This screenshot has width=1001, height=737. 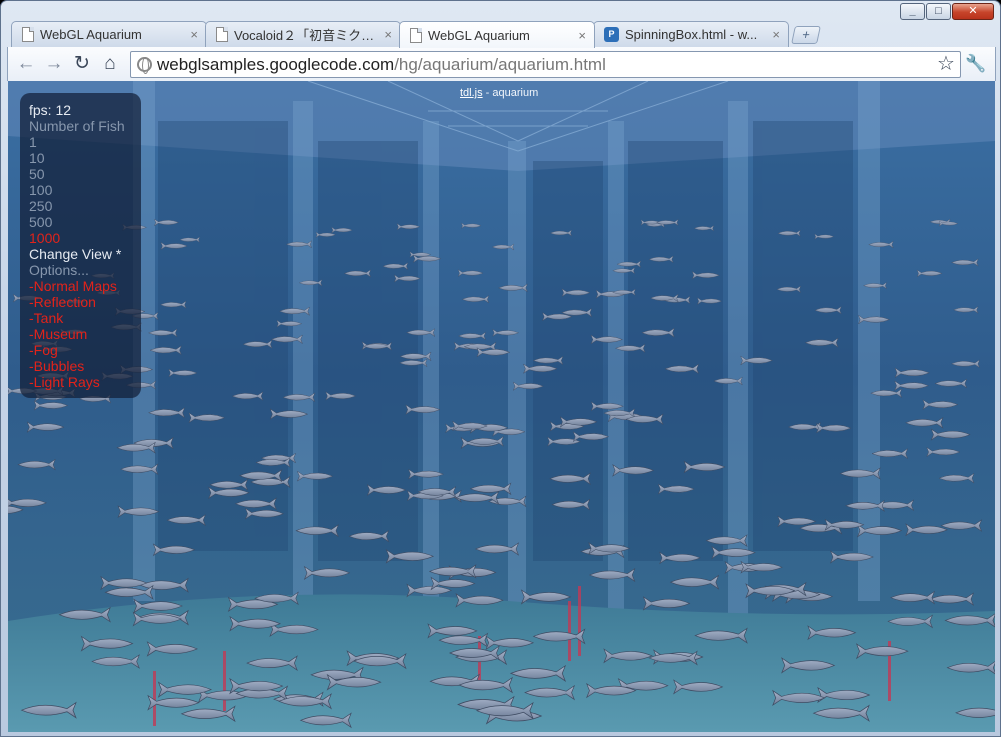 I want to click on fish-count-1000: 1000, so click(x=85, y=238).